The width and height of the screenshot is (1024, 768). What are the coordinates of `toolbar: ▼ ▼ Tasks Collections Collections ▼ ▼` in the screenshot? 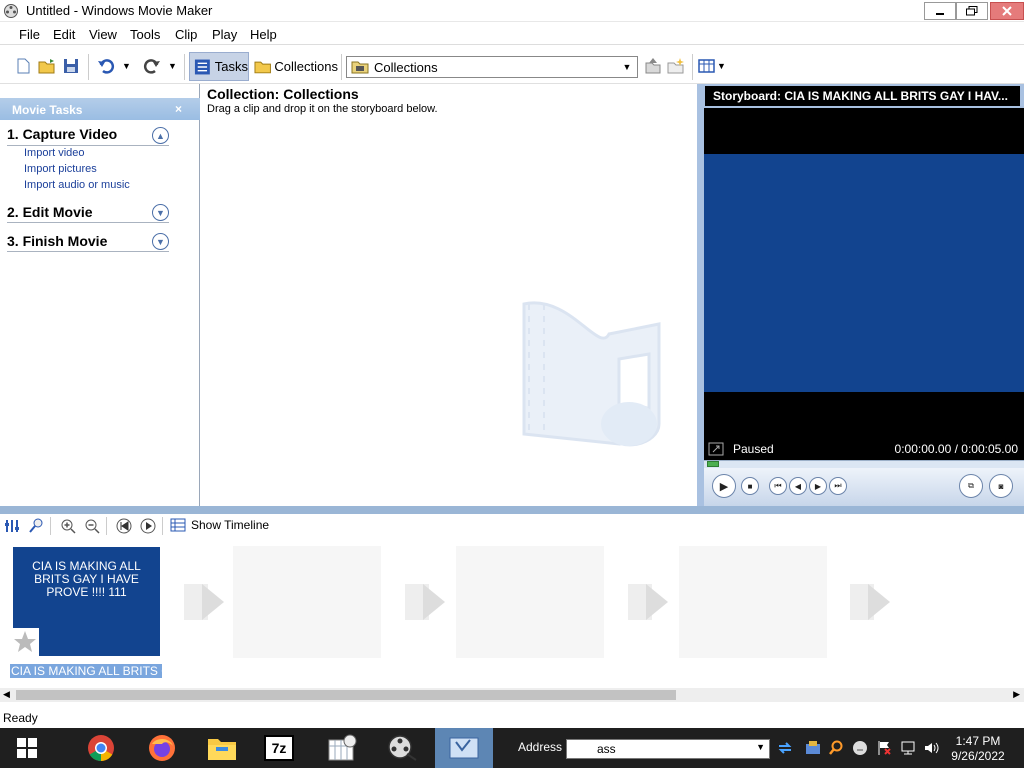 It's located at (512, 66).